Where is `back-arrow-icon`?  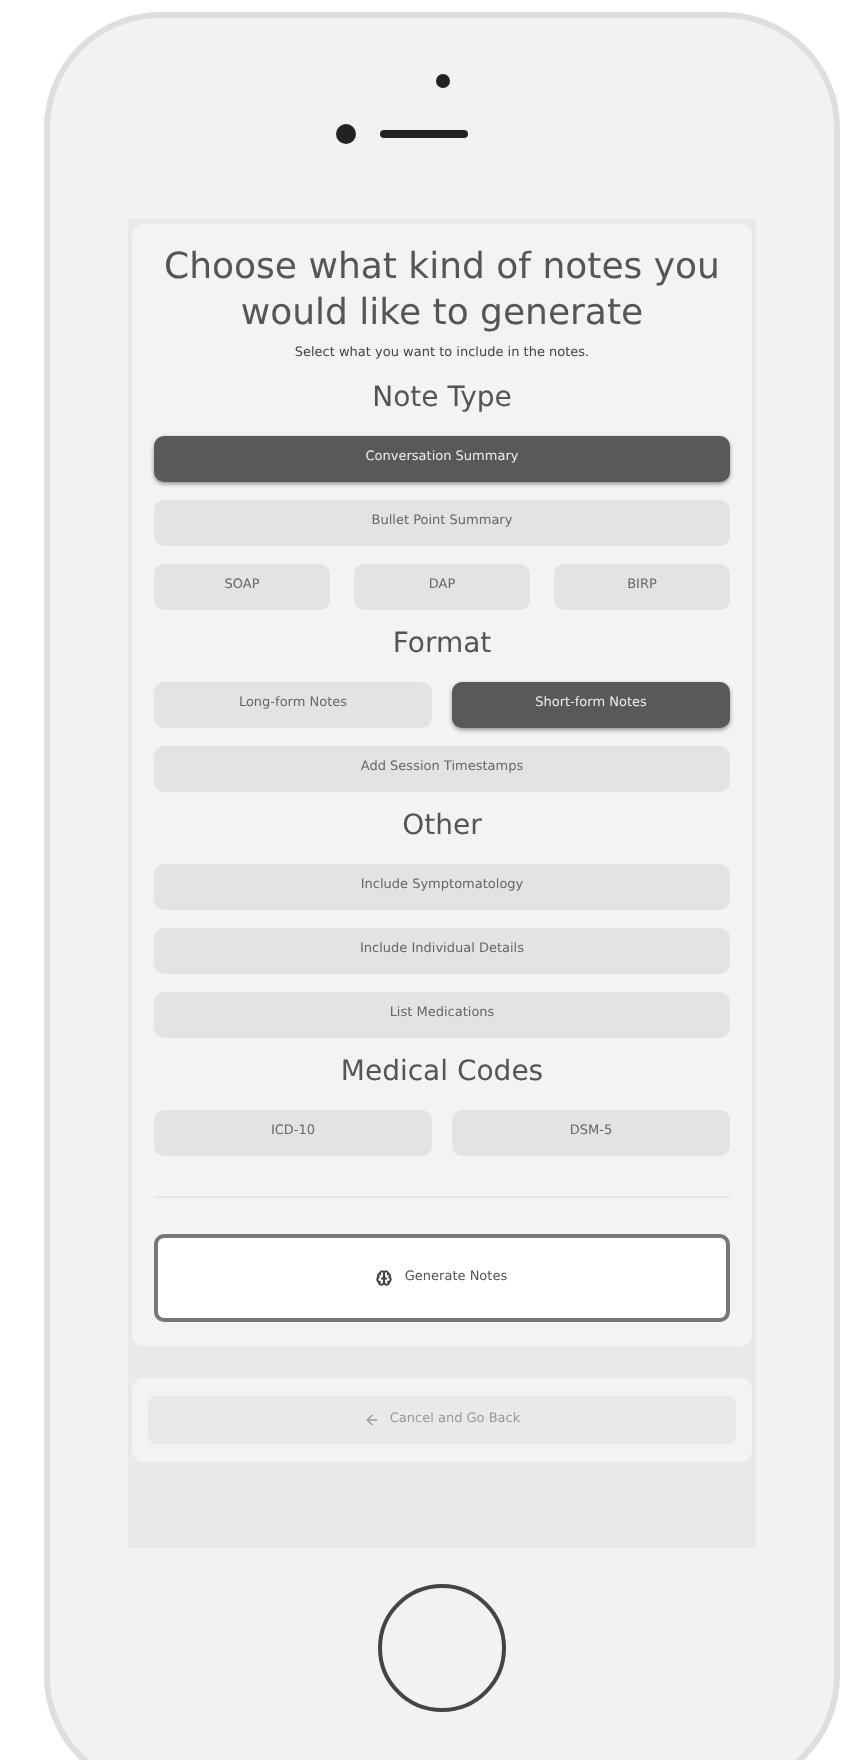
back-arrow-icon is located at coordinates (371, 1419).